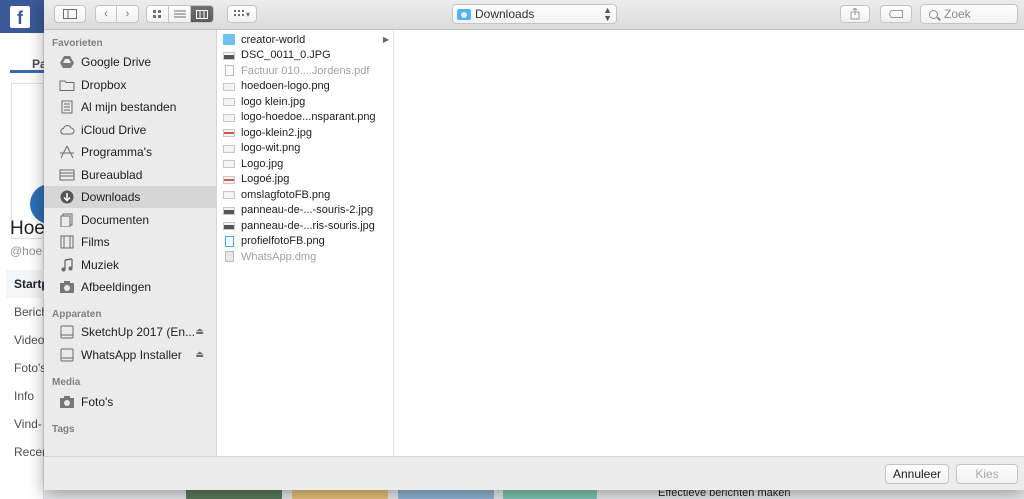  Describe the element at coordinates (385, 39) in the screenshot. I see `disclosure-arrow-icon: ▶` at that location.